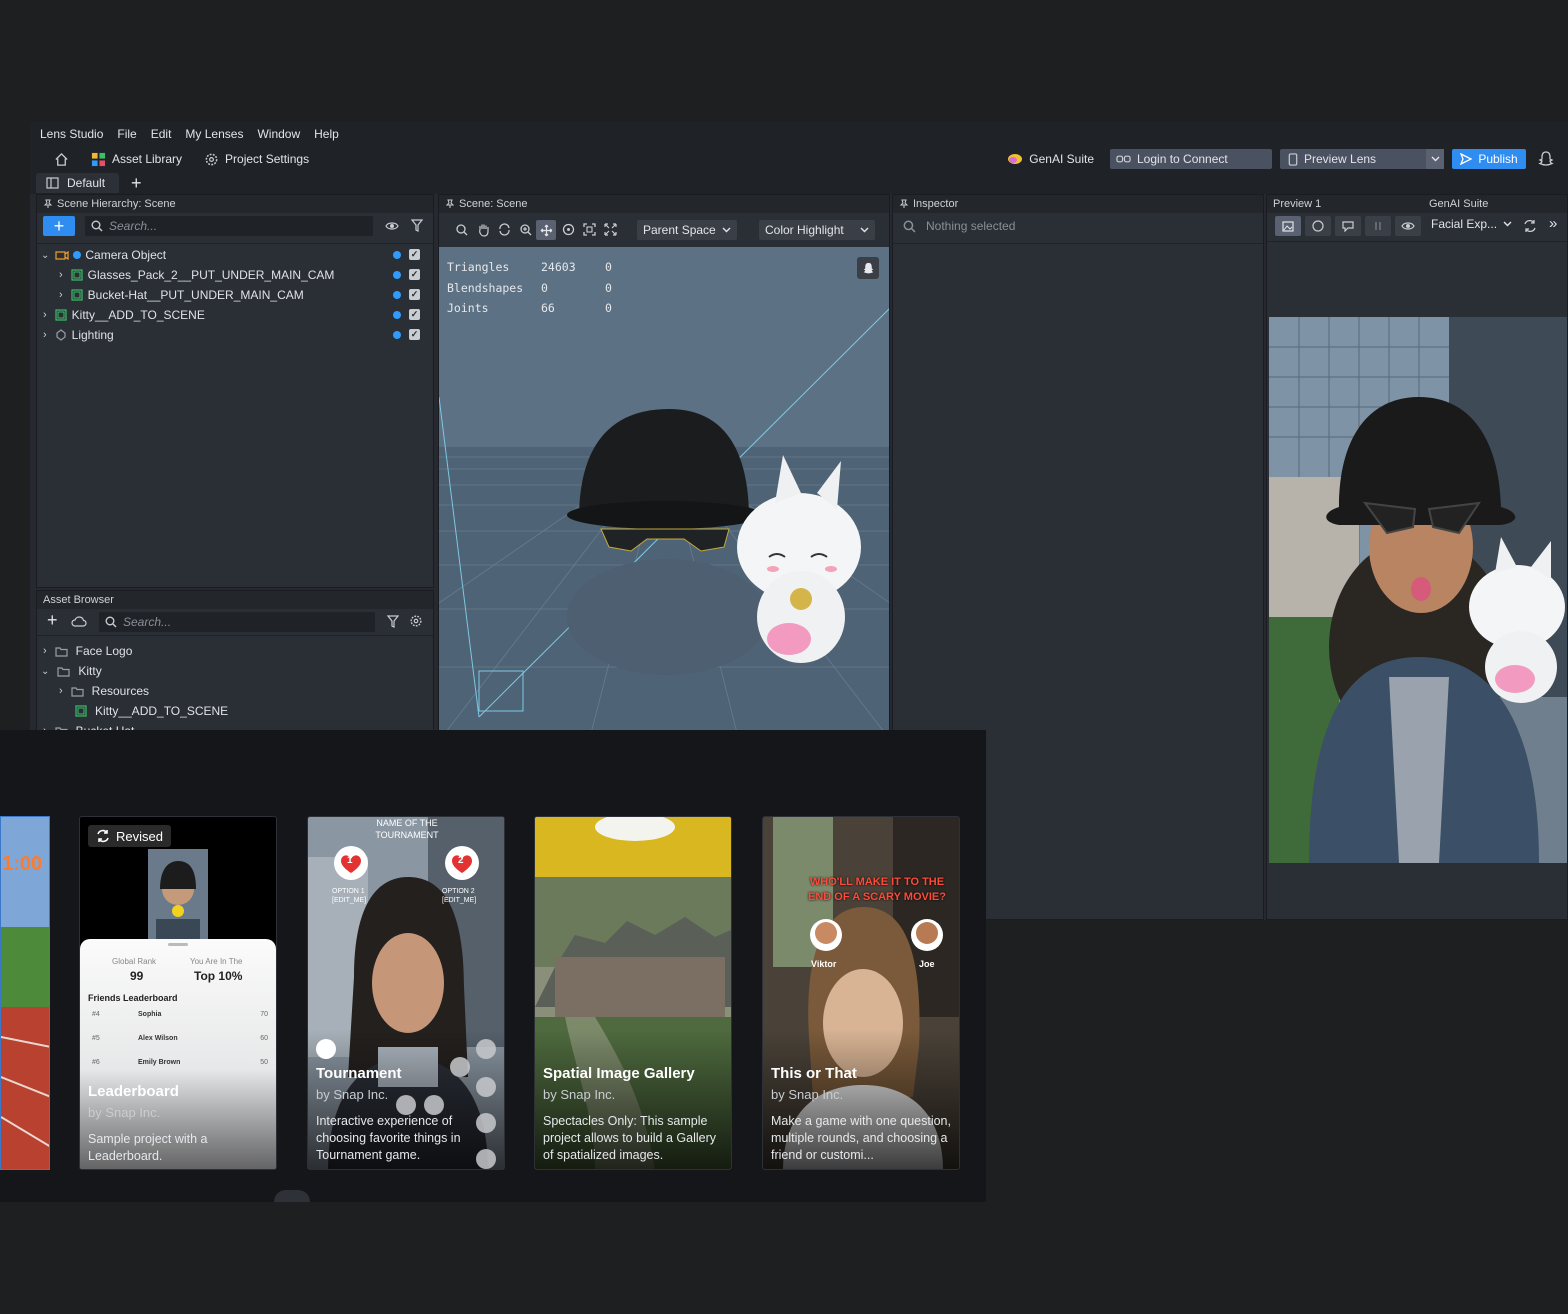 The height and width of the screenshot is (1314, 1568). I want to click on notifications-button, so click(1546, 159).